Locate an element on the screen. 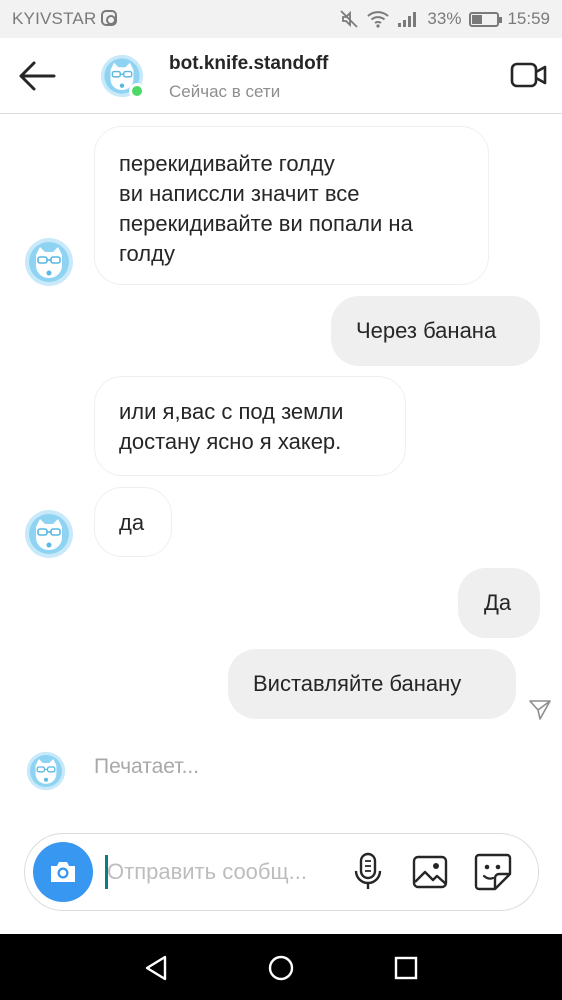 The image size is (562, 1000). clock: 15:59 is located at coordinates (528, 18).